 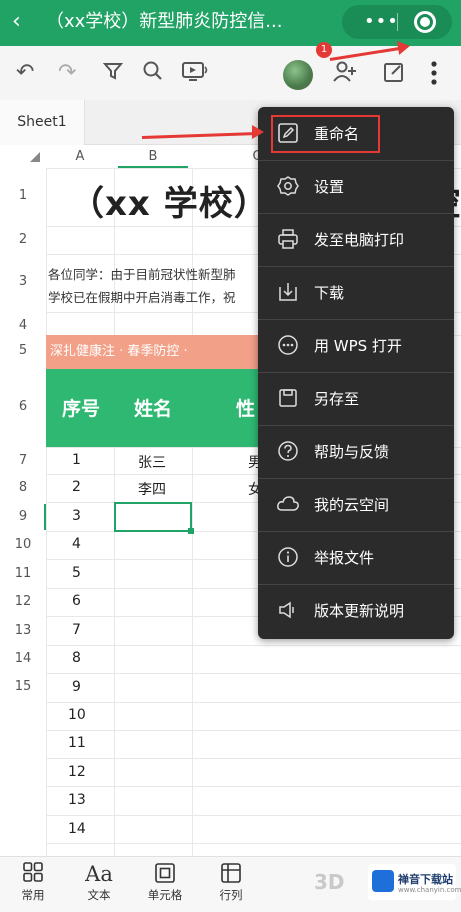 I want to click on column-header-b: B, so click(x=153, y=157).